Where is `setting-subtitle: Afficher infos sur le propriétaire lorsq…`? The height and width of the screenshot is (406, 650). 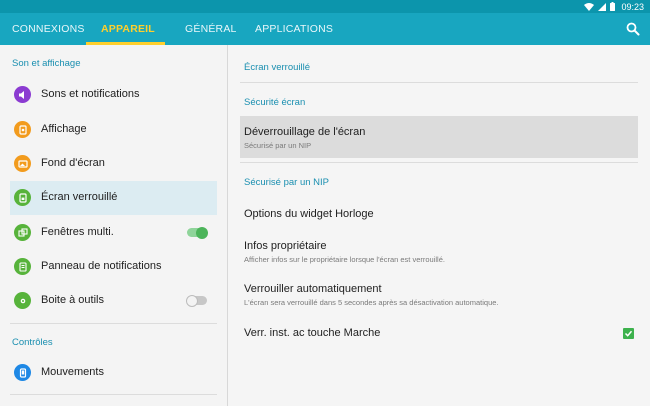
setting-subtitle: Afficher infos sur le propriétaire lorsq… is located at coordinates (344, 259).